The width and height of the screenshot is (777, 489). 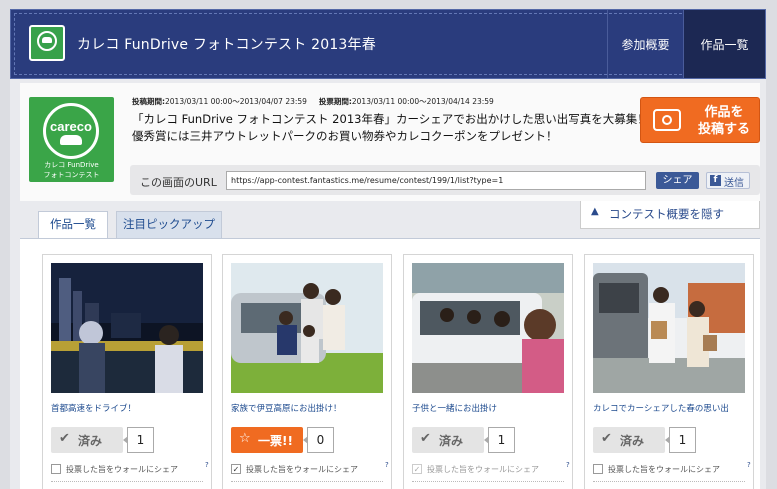 What do you see at coordinates (734, 183) in the screenshot?
I see `facebook-send-label: 送信` at bounding box center [734, 183].